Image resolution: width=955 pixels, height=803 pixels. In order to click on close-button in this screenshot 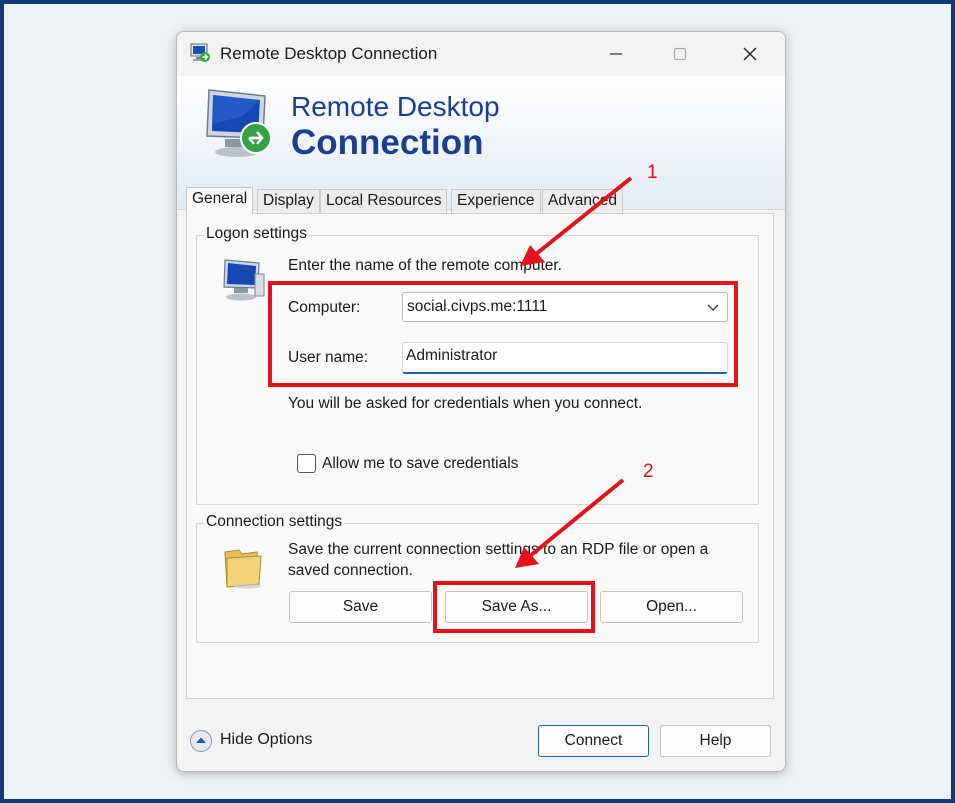, I will do `click(750, 54)`.